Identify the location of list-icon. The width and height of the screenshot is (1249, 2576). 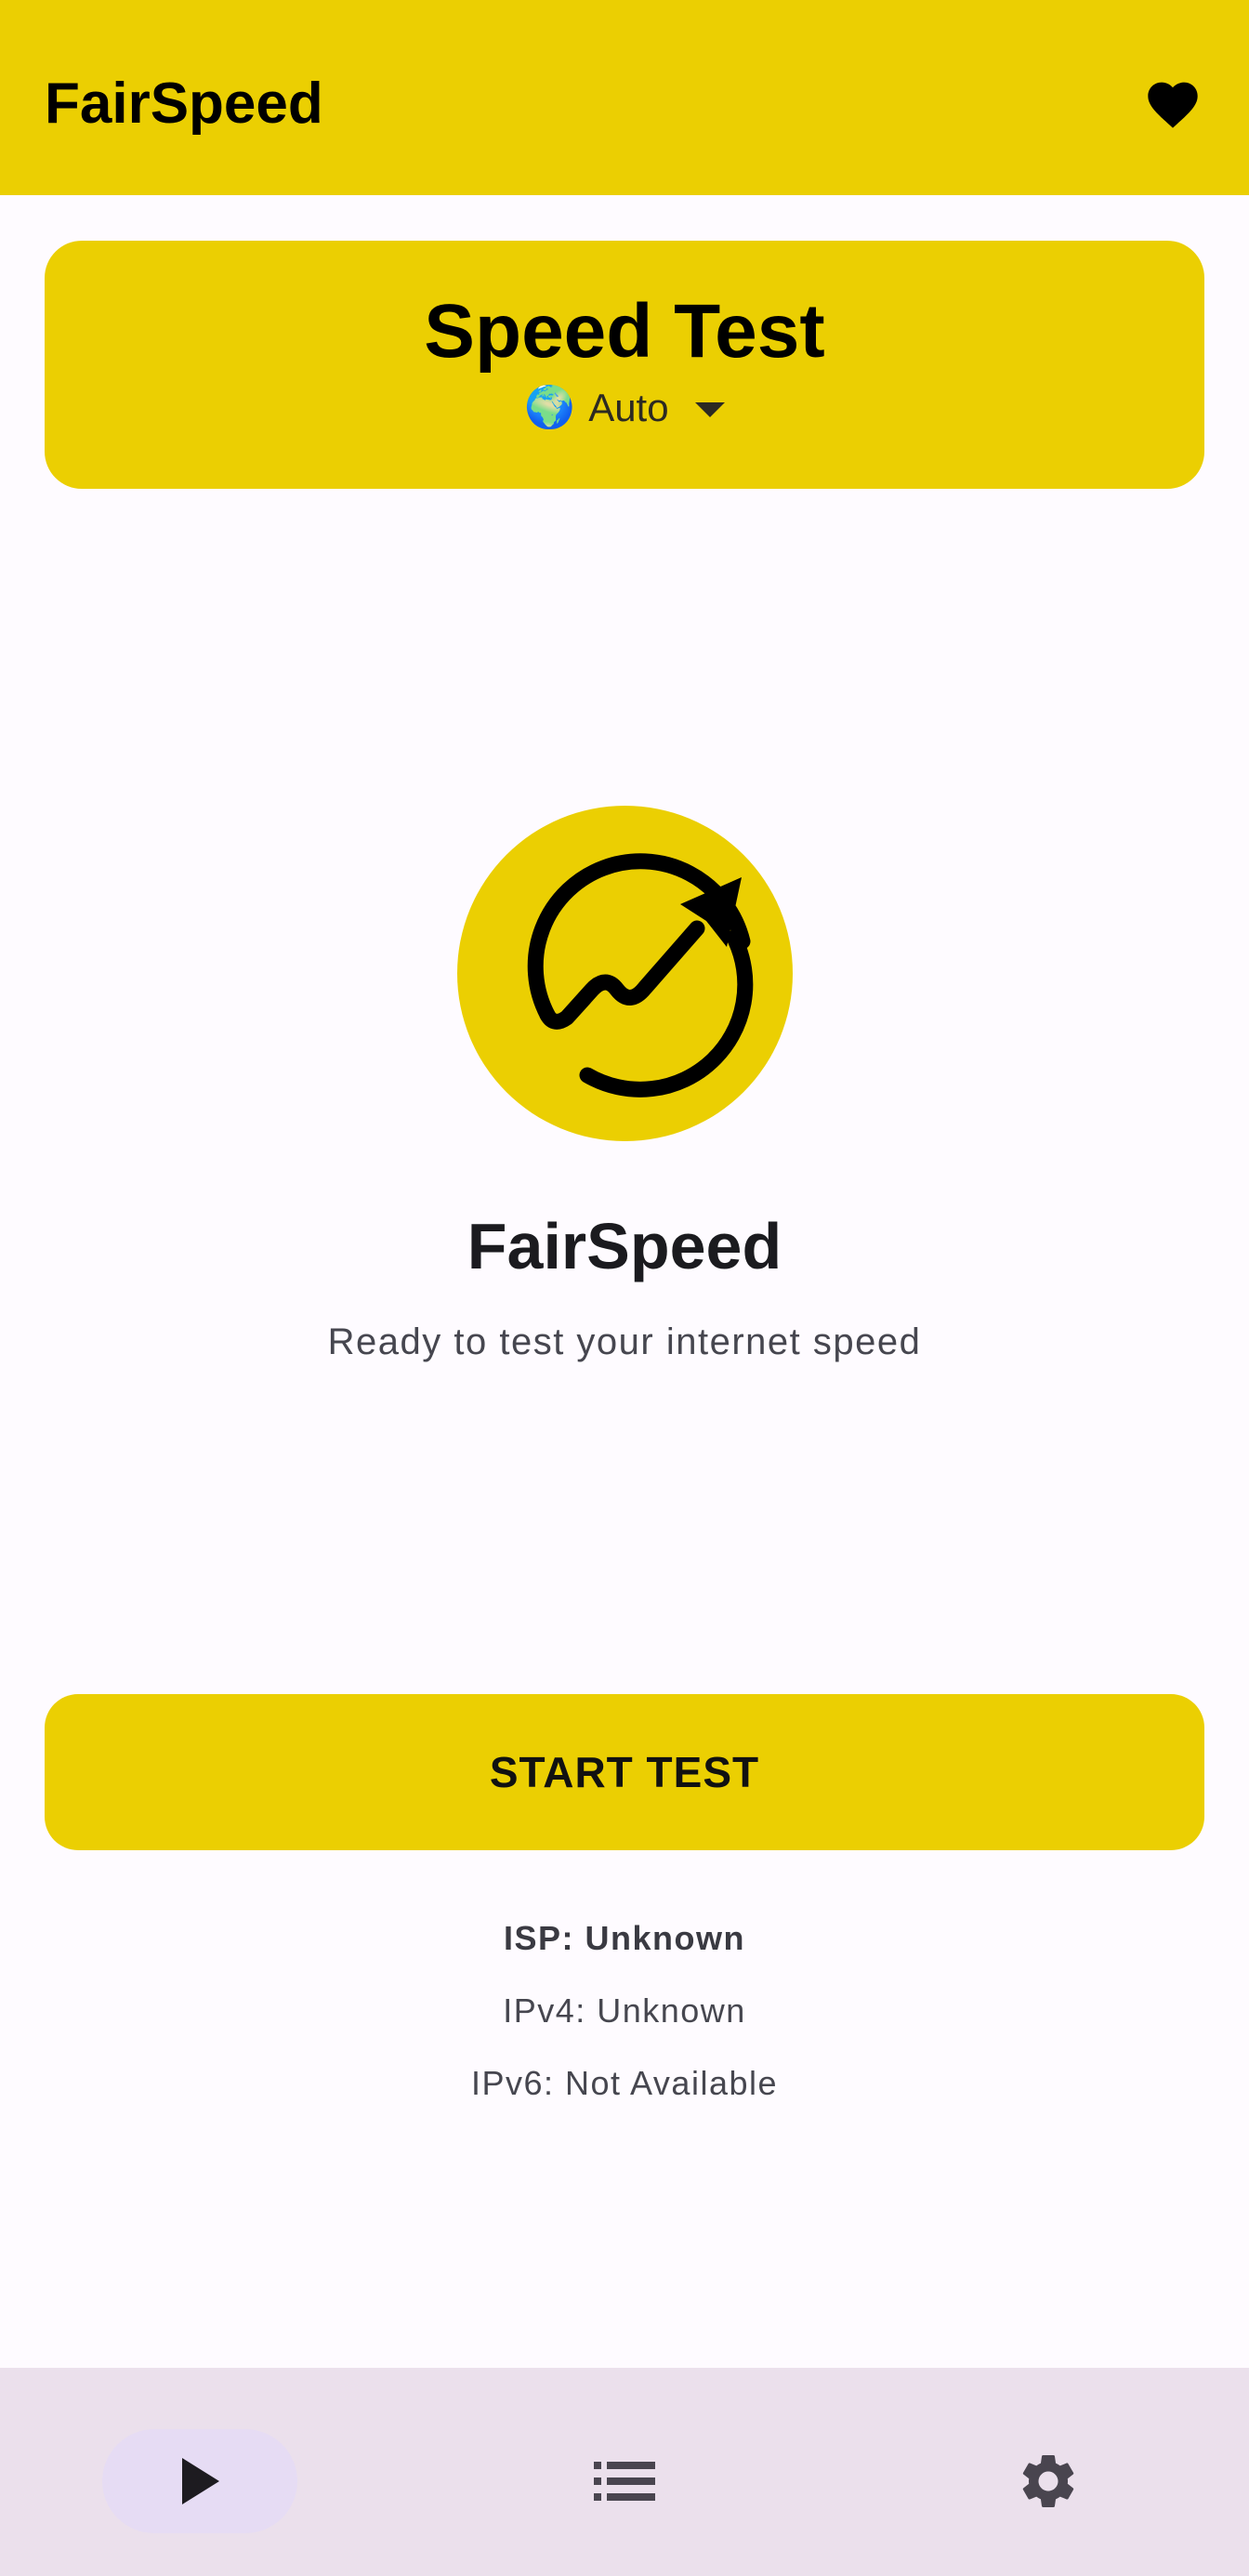
(624, 2481).